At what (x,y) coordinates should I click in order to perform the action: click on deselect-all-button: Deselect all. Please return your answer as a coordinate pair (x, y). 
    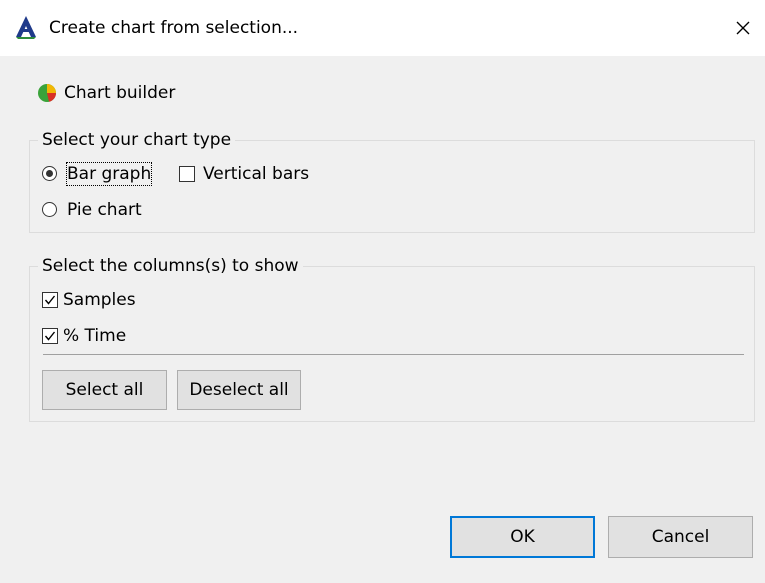
    Looking at the image, I should click on (239, 390).